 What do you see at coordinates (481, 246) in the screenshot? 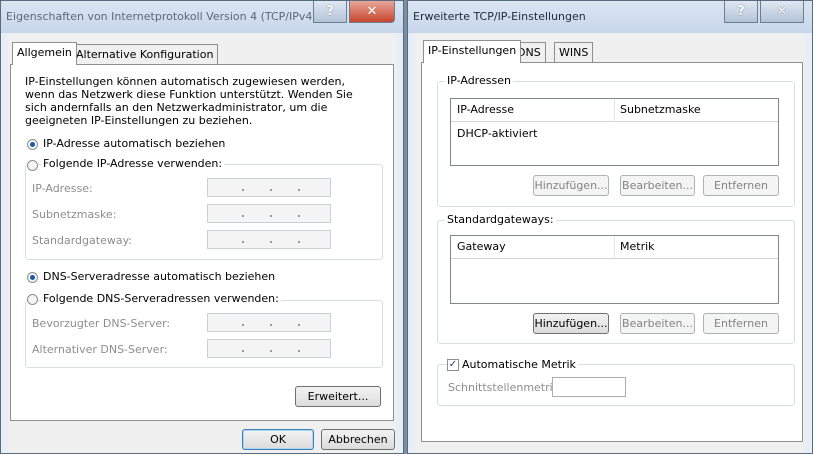
I see `column-header-gateway: Gateway` at bounding box center [481, 246].